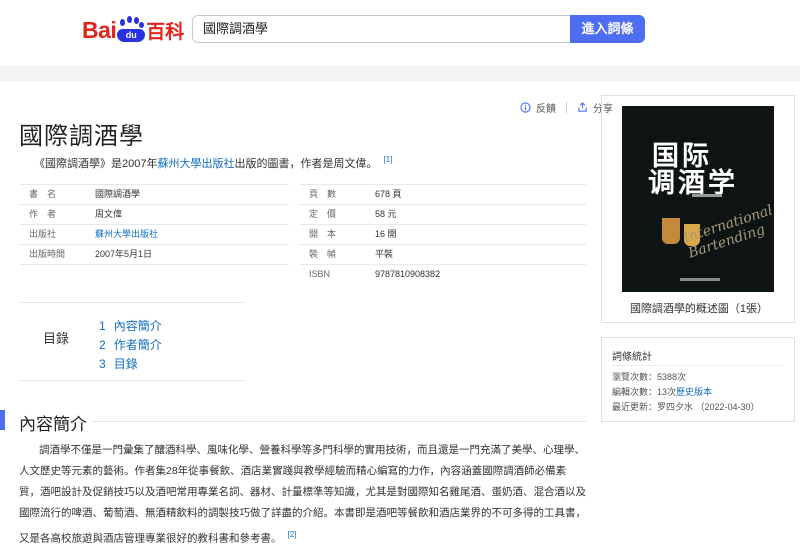 Image resolution: width=800 pixels, height=550 pixels. I want to click on cocktail-glass-icon, so click(671, 231).